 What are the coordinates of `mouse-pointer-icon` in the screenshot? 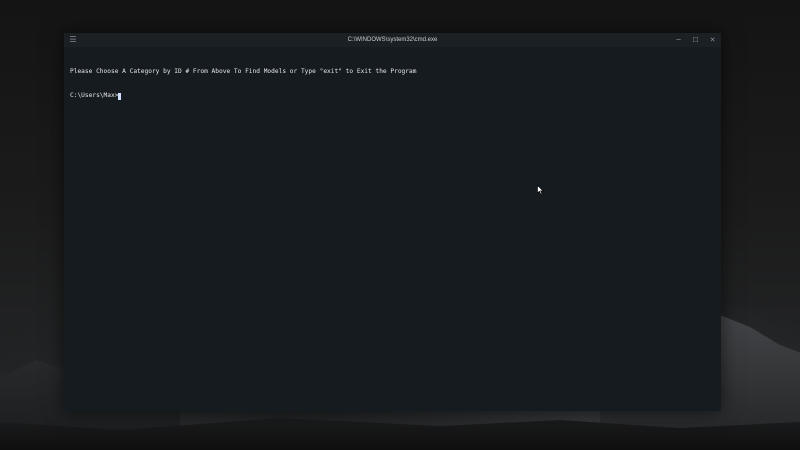 It's located at (540, 190).